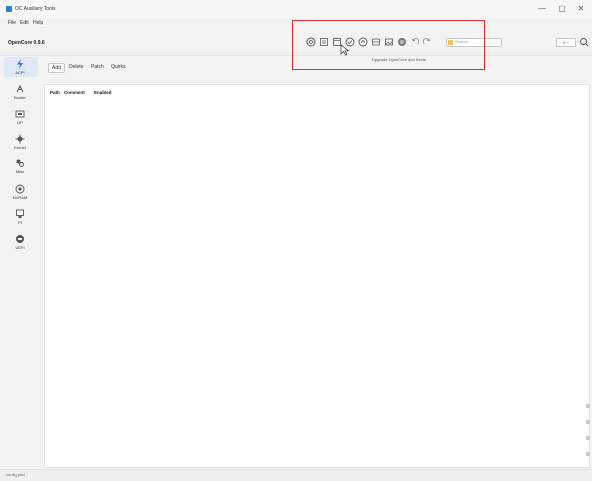 This screenshot has height=481, width=592. Describe the element at coordinates (20, 97) in the screenshot. I see `sidebar-item-label: Booter` at that location.